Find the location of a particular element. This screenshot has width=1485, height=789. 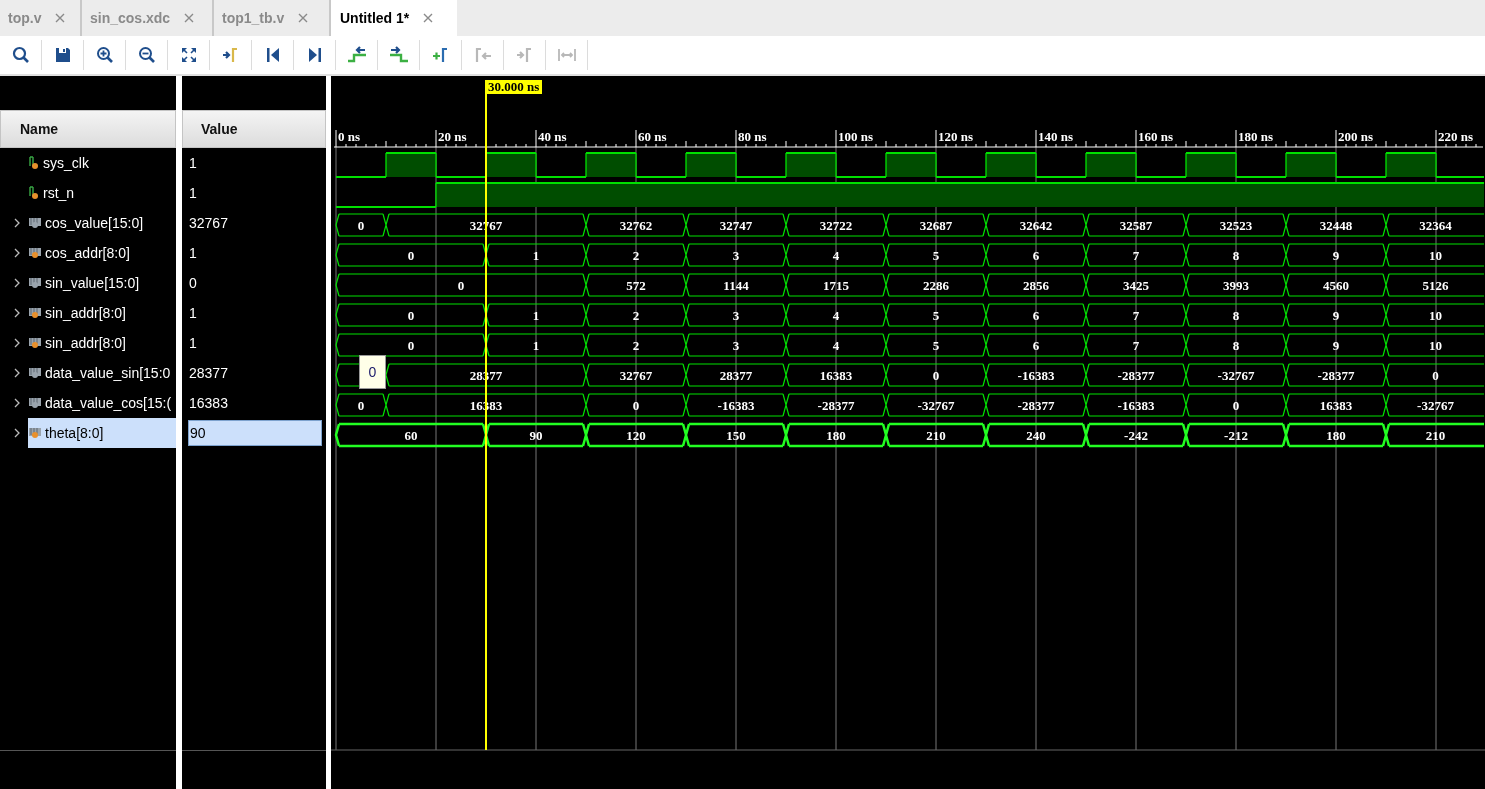

bus-value: 4560 is located at coordinates (1336, 285).